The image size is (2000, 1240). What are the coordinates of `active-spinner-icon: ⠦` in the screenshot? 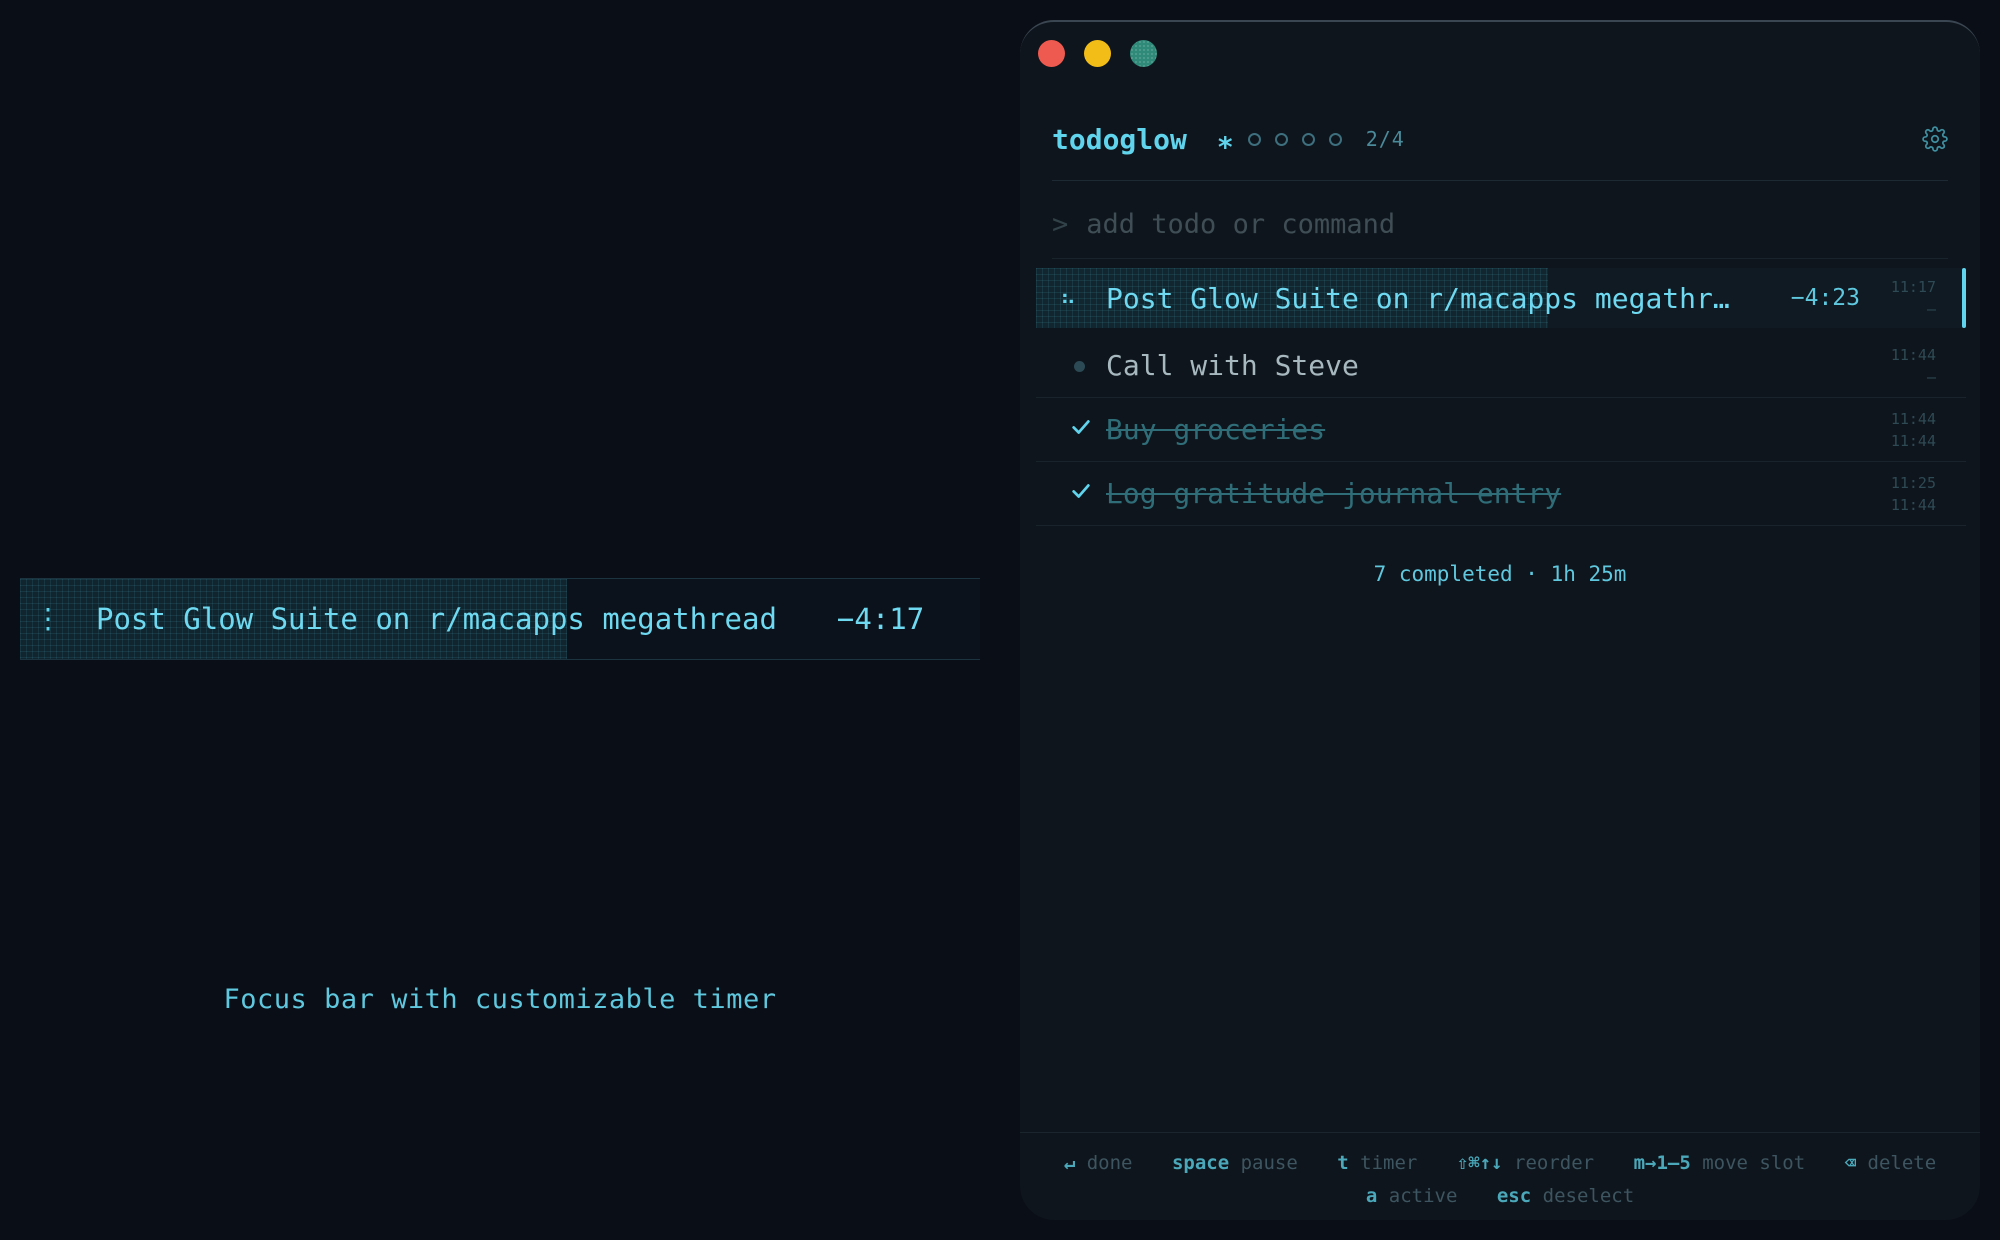 It's located at (1068, 298).